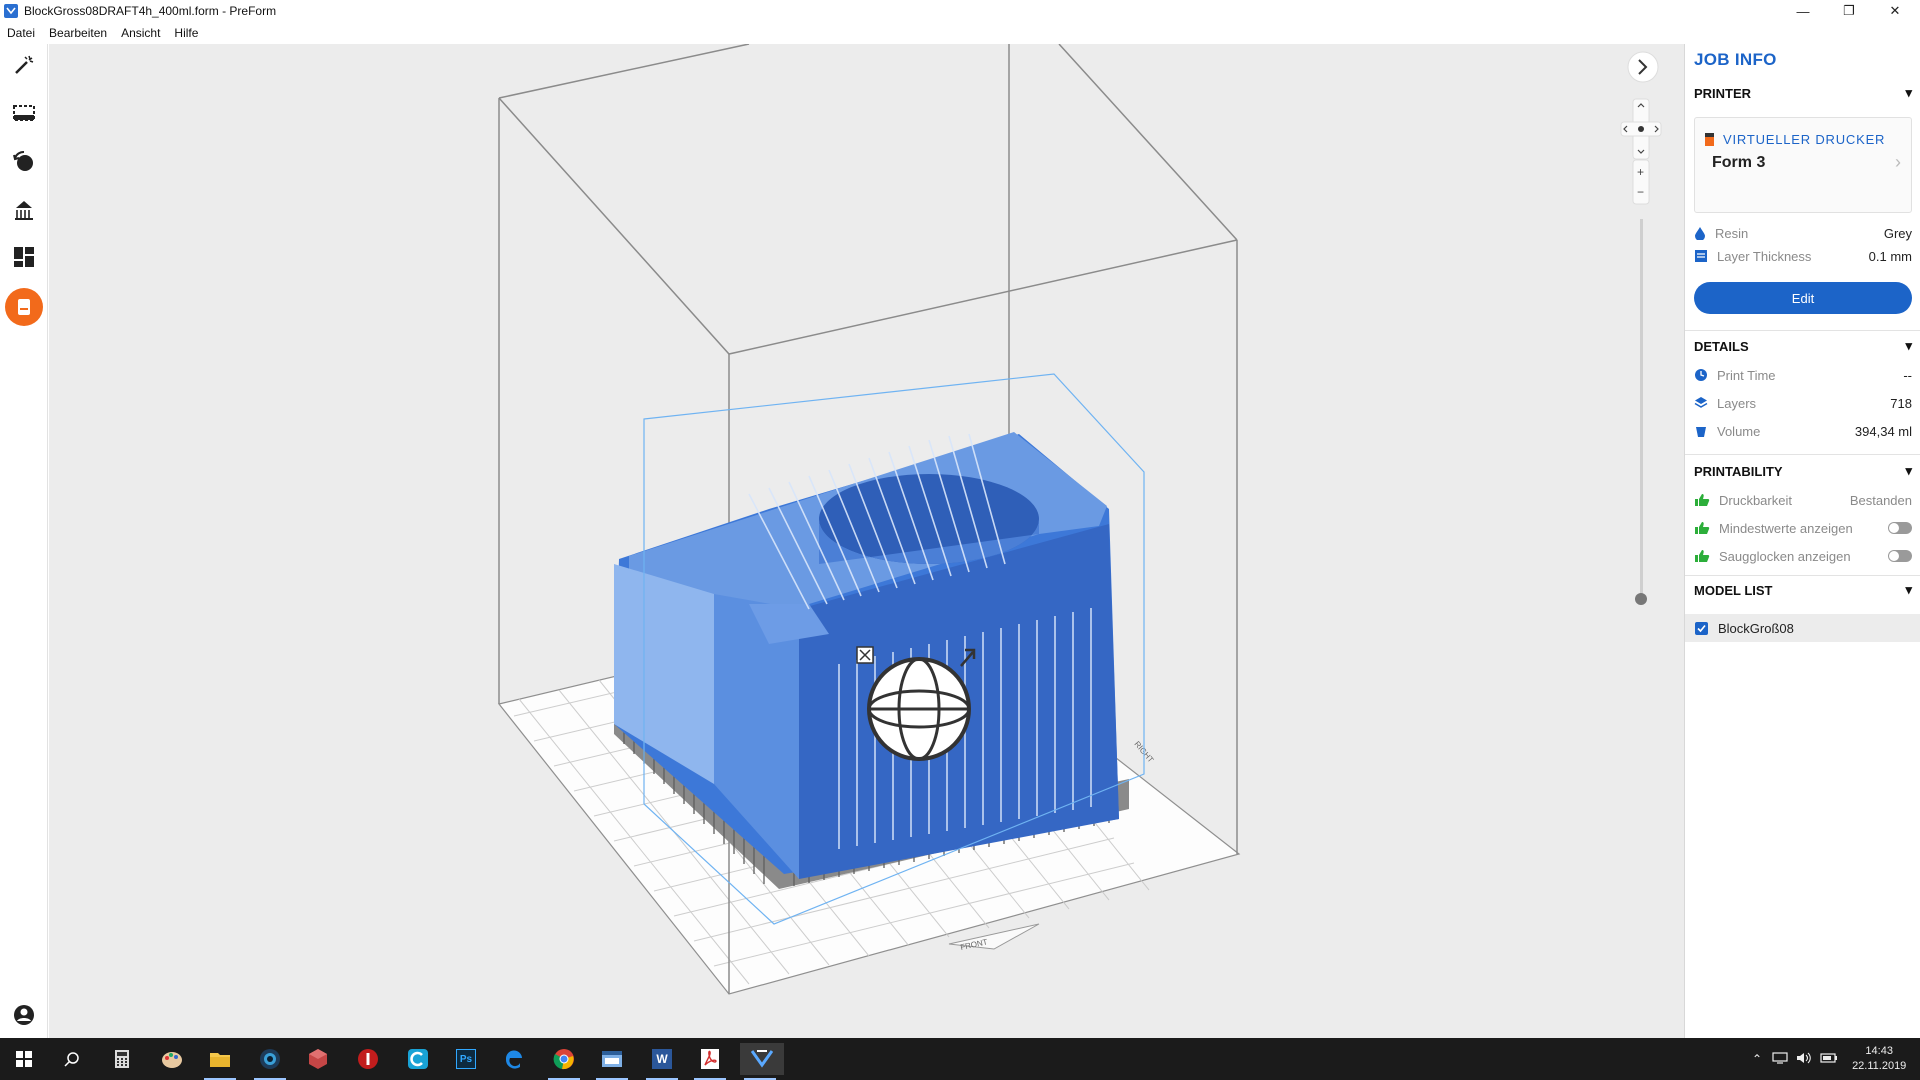  What do you see at coordinates (1803, 431) in the screenshot?
I see `volume-row: Volume 394,34 ml` at bounding box center [1803, 431].